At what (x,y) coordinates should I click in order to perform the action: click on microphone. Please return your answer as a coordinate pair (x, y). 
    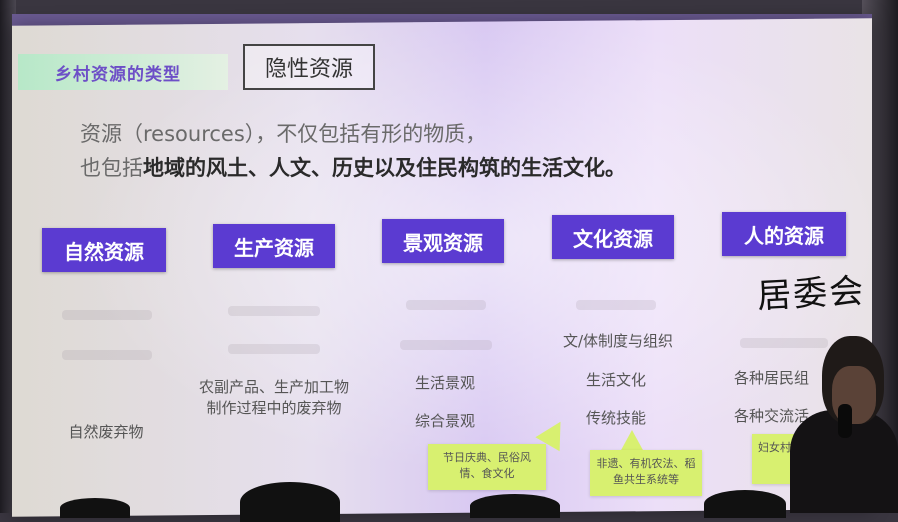
    Looking at the image, I should click on (845, 421).